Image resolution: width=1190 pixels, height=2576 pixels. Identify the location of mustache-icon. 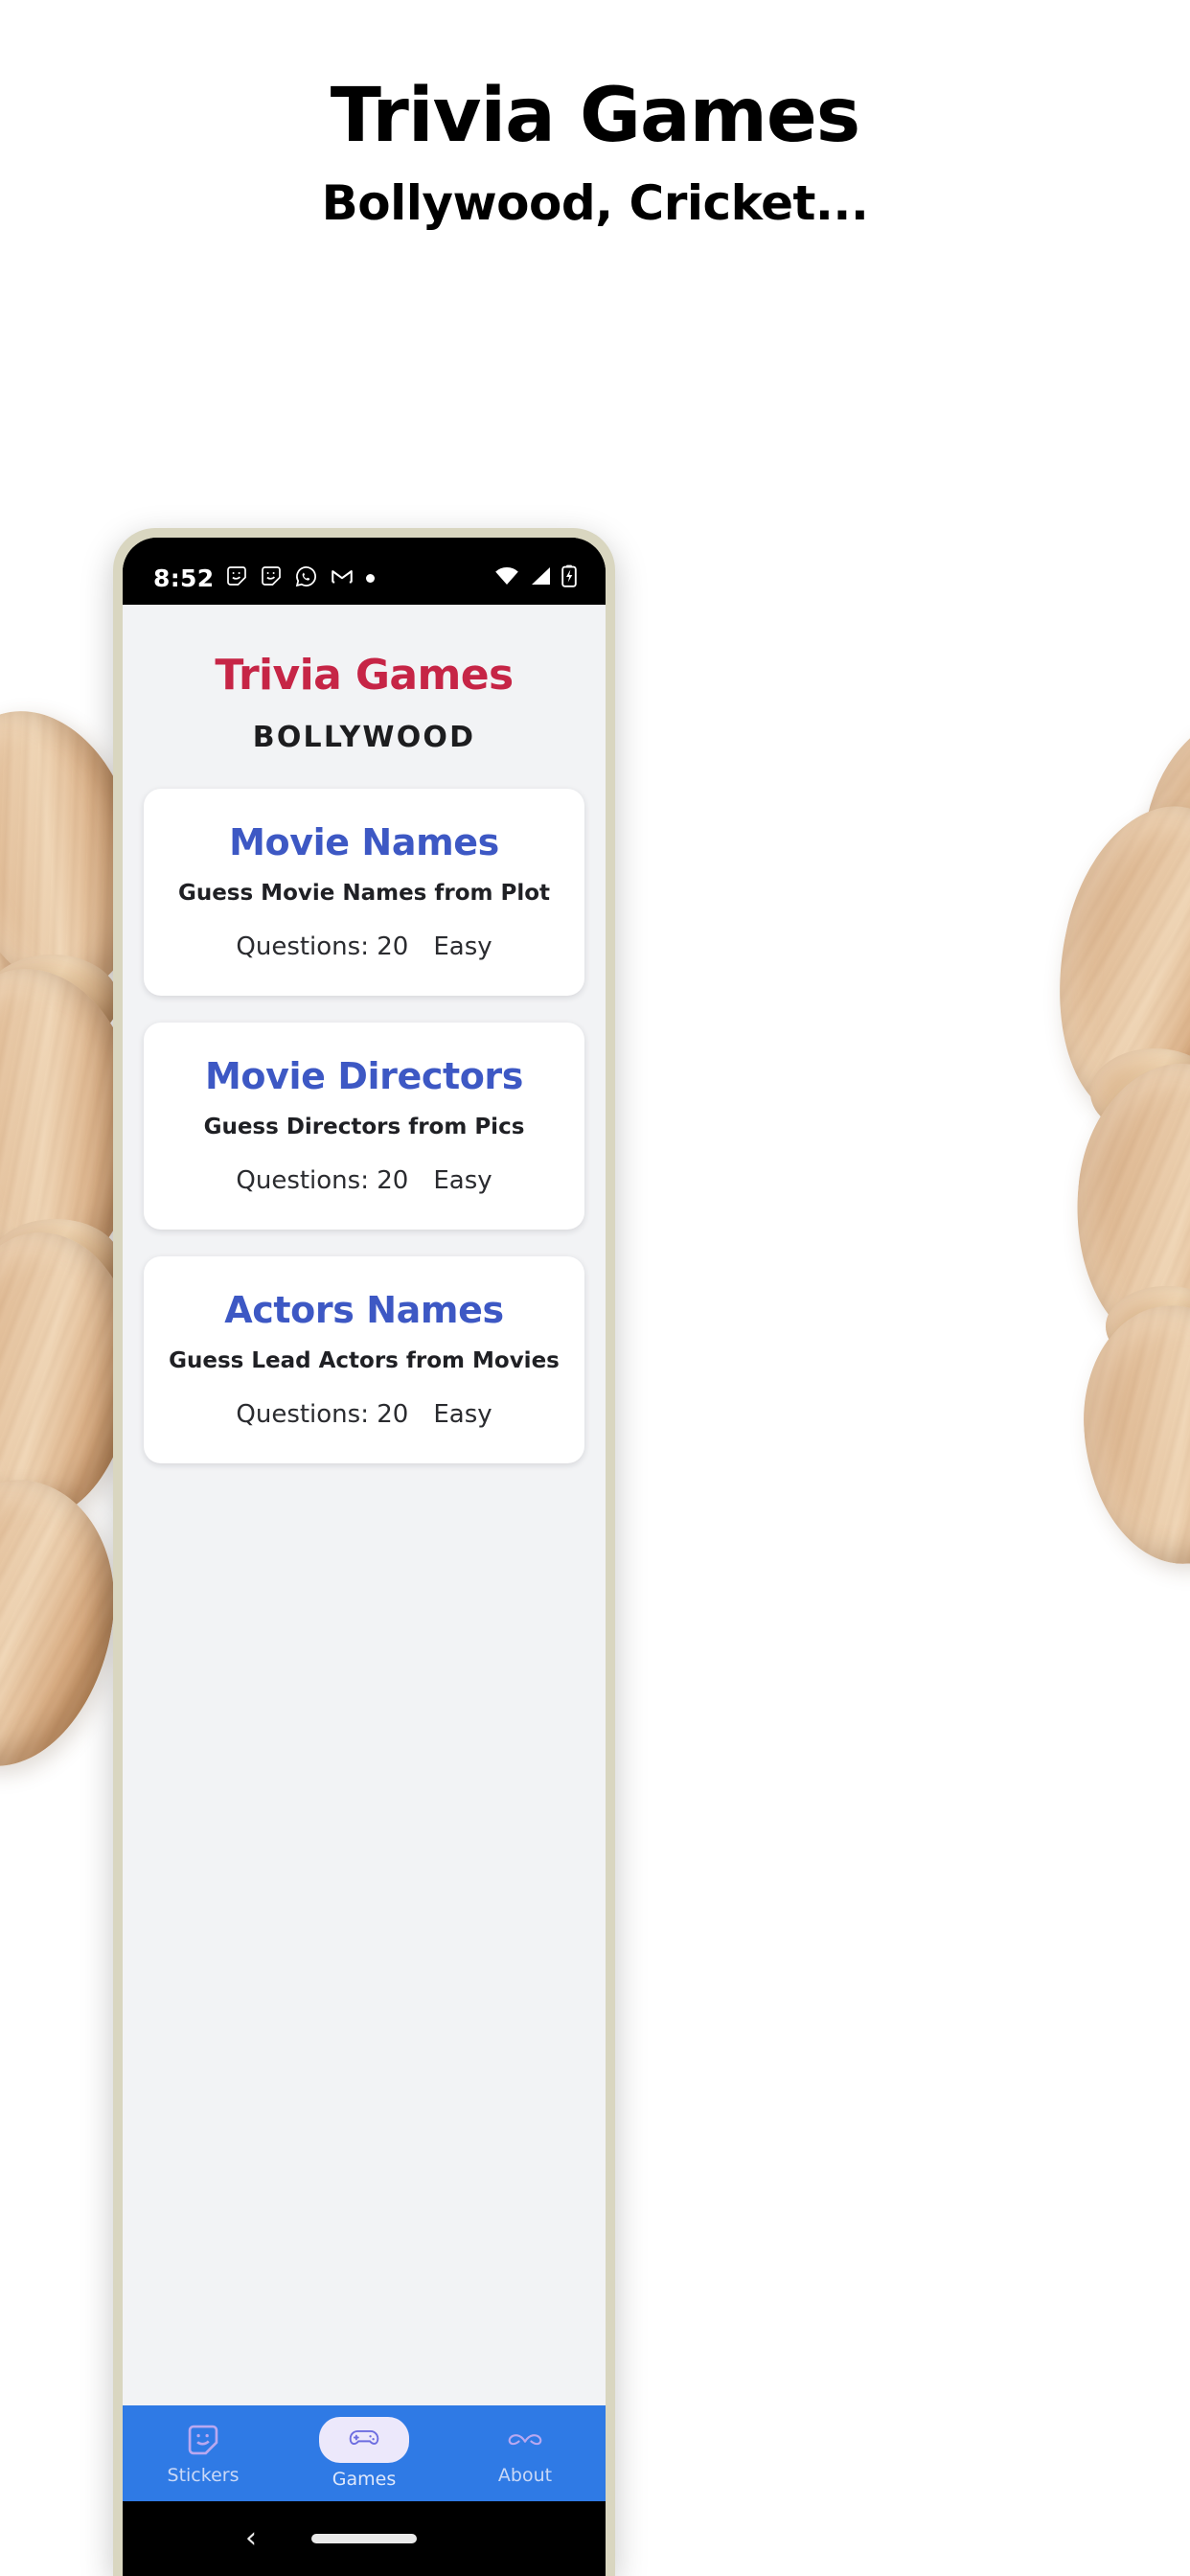
(525, 2440).